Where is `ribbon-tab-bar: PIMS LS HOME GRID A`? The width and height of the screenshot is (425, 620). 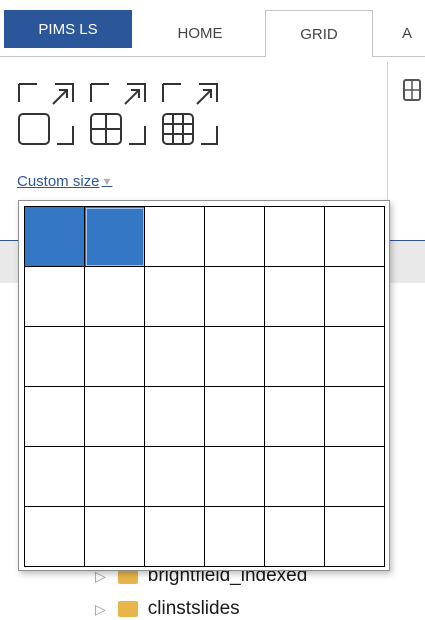 ribbon-tab-bar: PIMS LS HOME GRID A is located at coordinates (212, 28).